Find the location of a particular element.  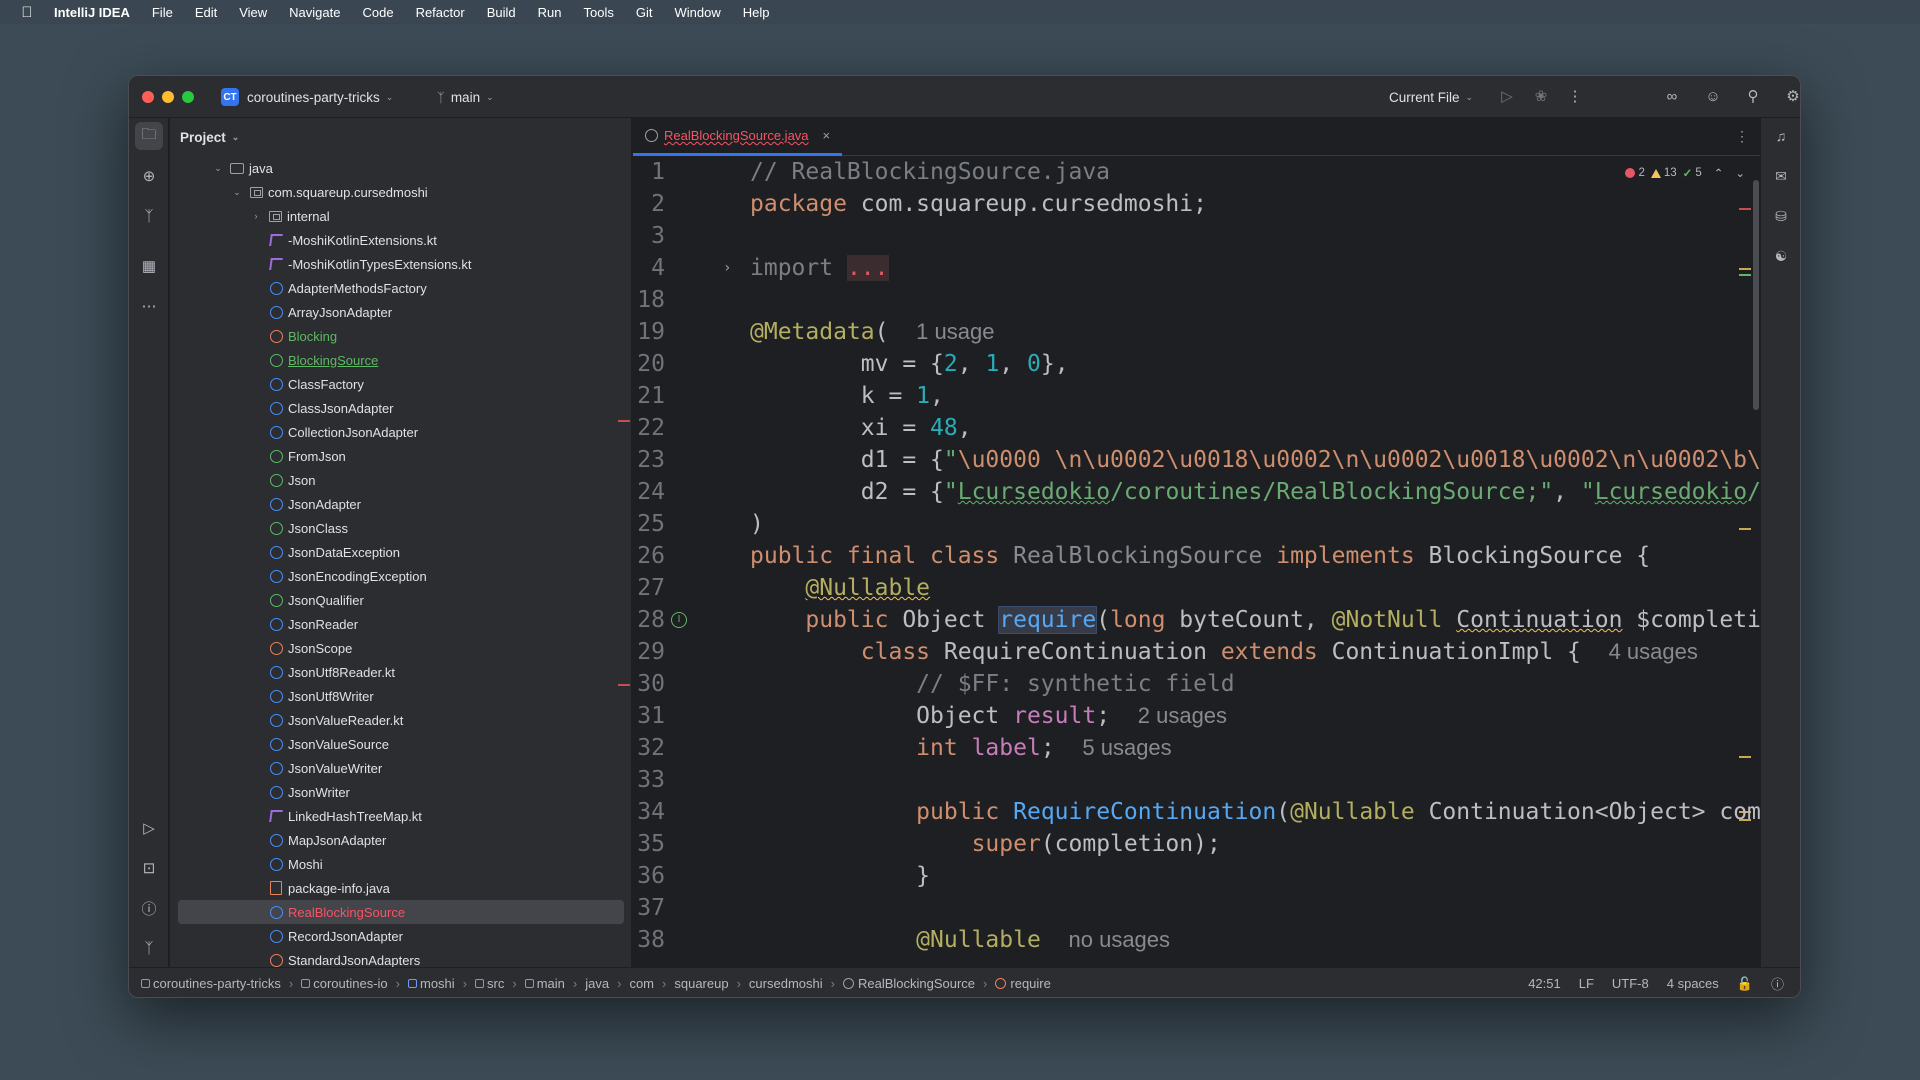

more-tabs-icon: ⋮ is located at coordinates (1742, 136).